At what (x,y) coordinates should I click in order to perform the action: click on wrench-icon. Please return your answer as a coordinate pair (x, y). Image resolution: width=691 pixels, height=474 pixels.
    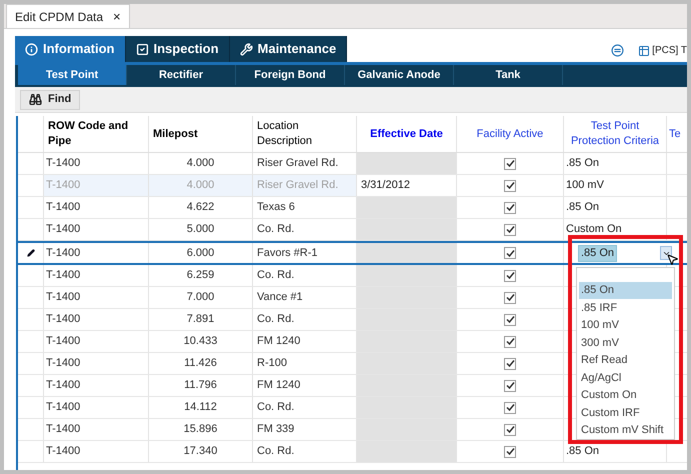
    Looking at the image, I should click on (246, 49).